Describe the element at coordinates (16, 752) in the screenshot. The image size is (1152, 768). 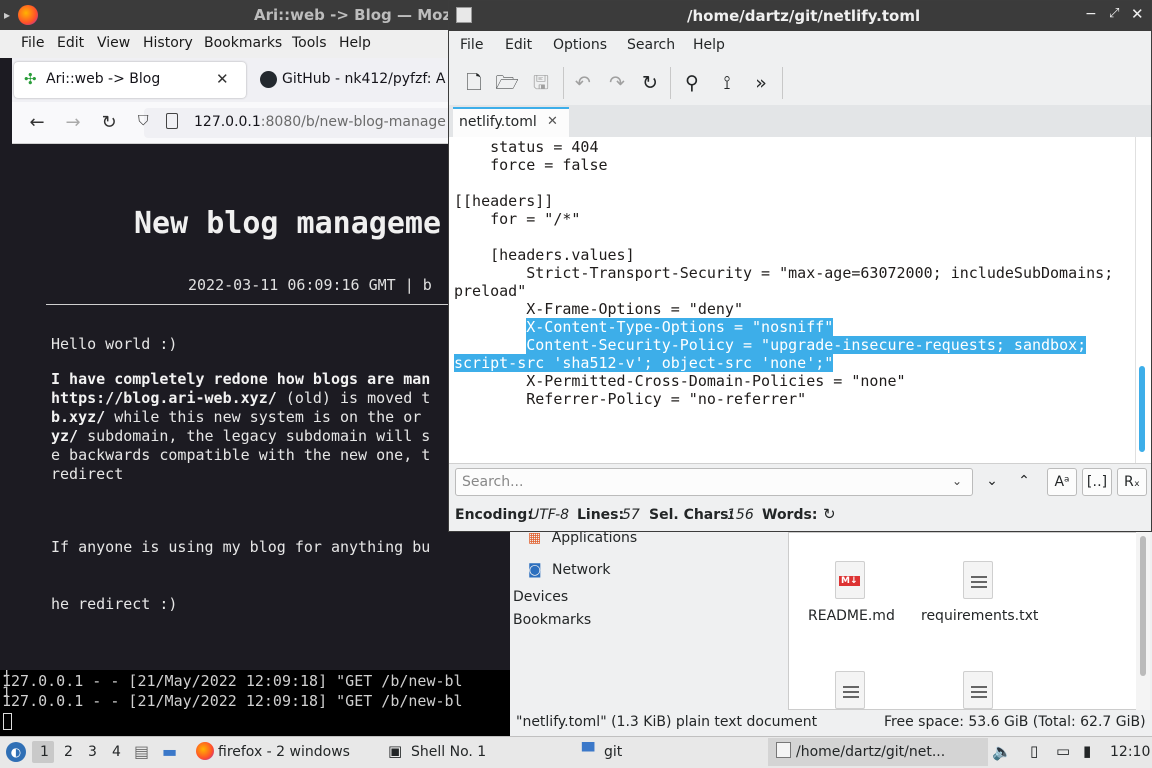
I see `start-menu-icon: ◐` at that location.